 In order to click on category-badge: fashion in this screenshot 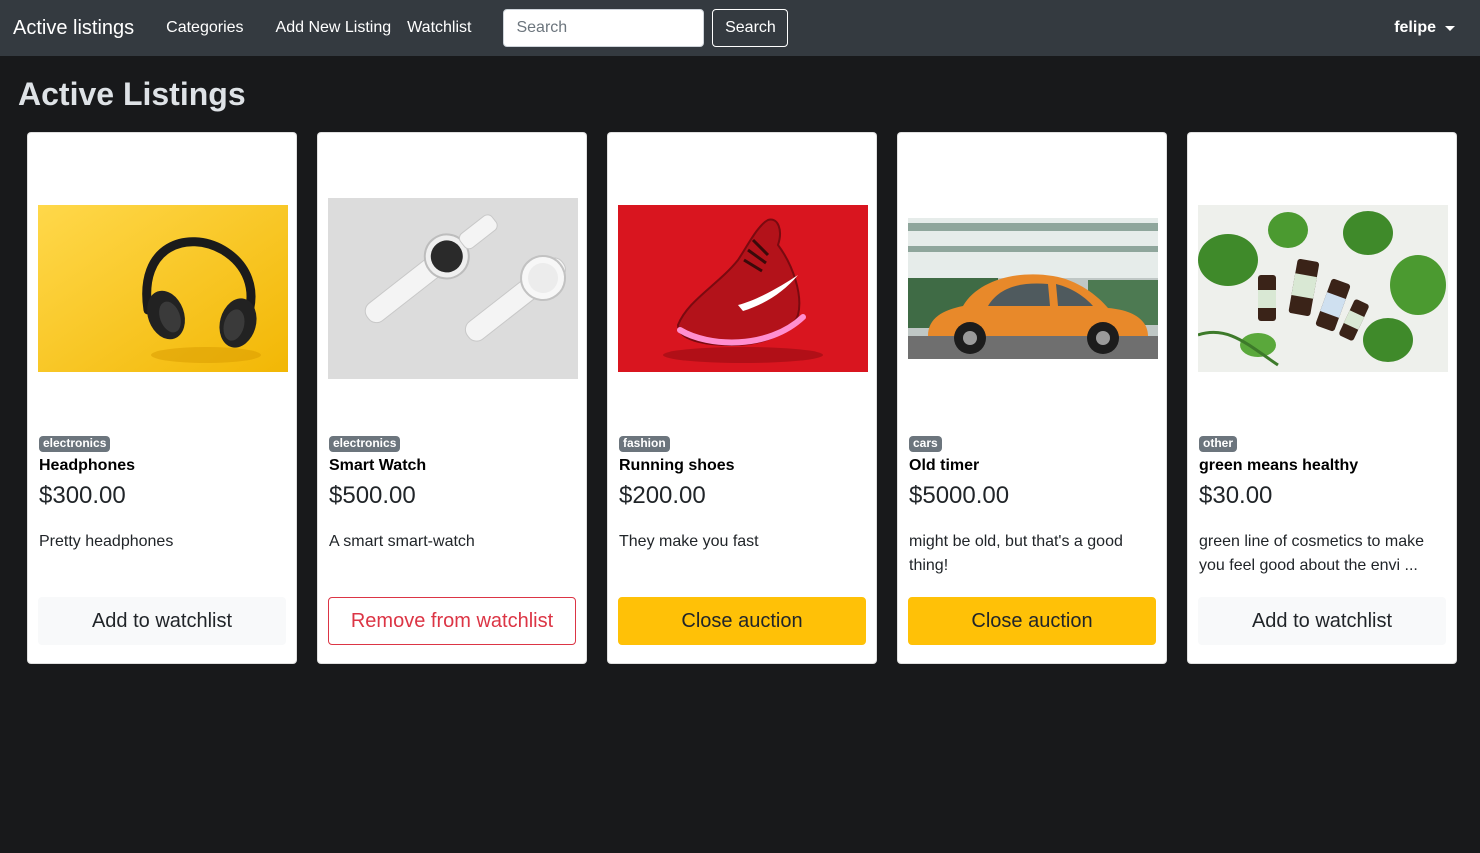, I will do `click(644, 444)`.